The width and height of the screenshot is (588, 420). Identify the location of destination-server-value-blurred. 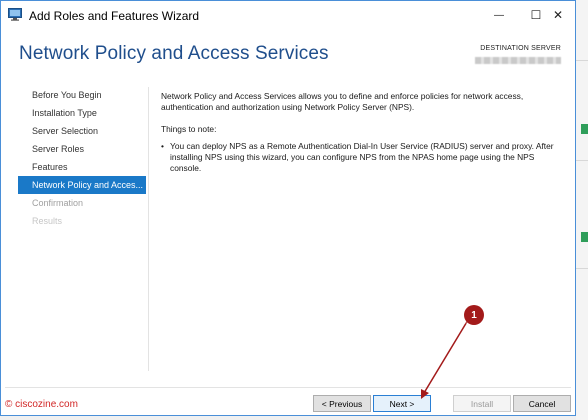
(518, 60).